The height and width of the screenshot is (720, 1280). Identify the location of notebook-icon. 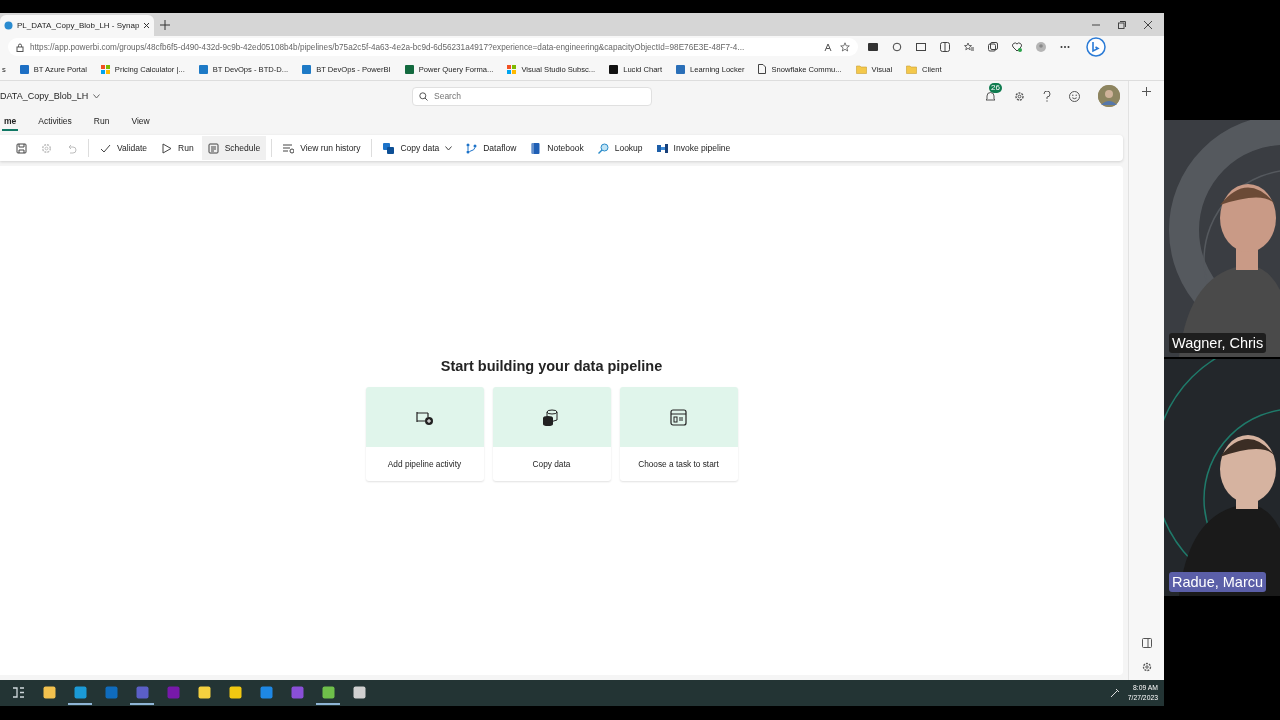
(536, 148).